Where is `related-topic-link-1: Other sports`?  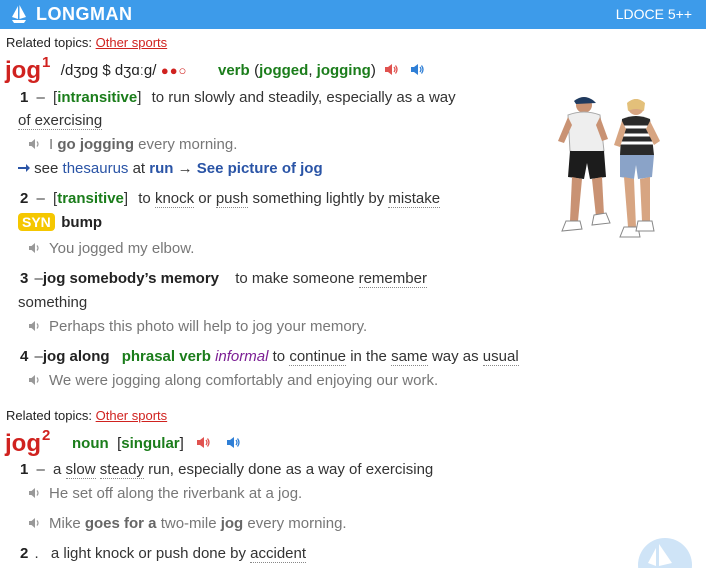 related-topic-link-1: Other sports is located at coordinates (132, 42).